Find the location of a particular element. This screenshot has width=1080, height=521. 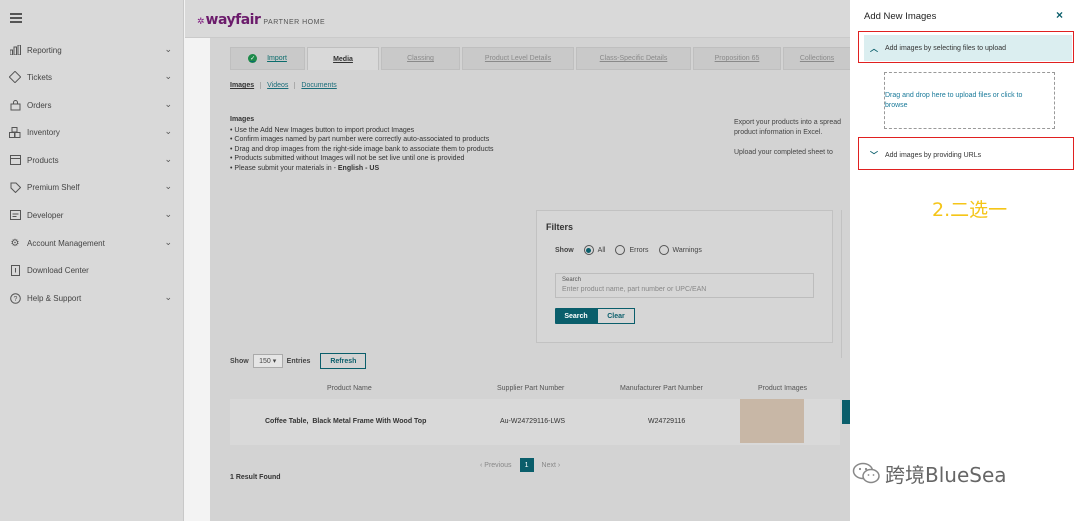

tab-label: Classing is located at coordinates (420, 58).